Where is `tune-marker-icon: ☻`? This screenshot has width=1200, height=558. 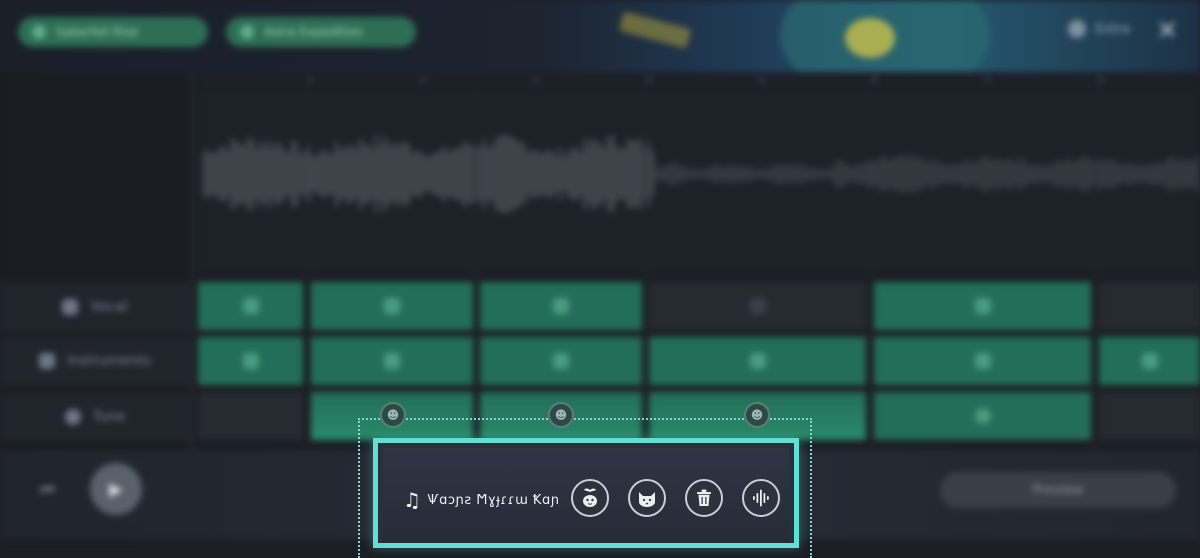 tune-marker-icon: ☻ is located at coordinates (561, 415).